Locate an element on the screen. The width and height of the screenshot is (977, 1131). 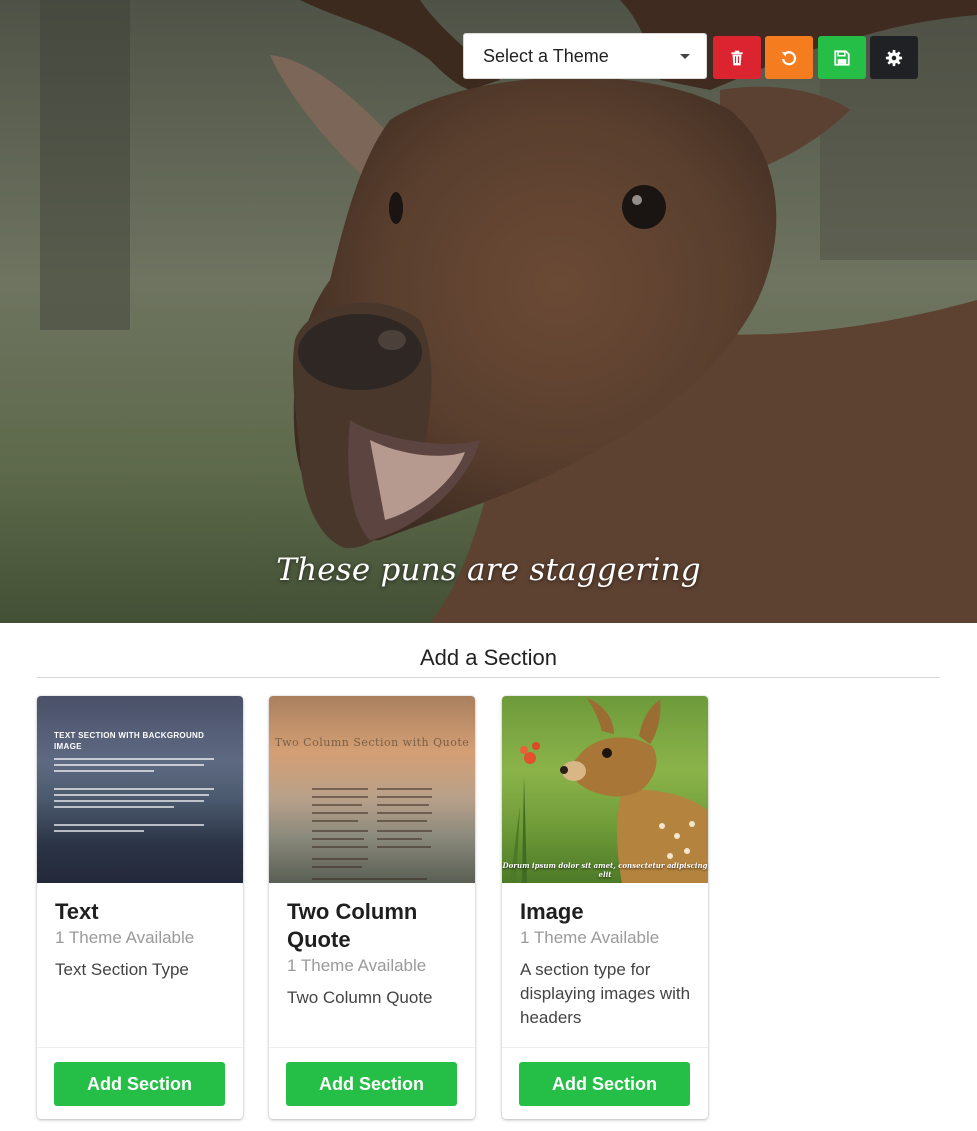
gear-icon is located at coordinates (894, 57).